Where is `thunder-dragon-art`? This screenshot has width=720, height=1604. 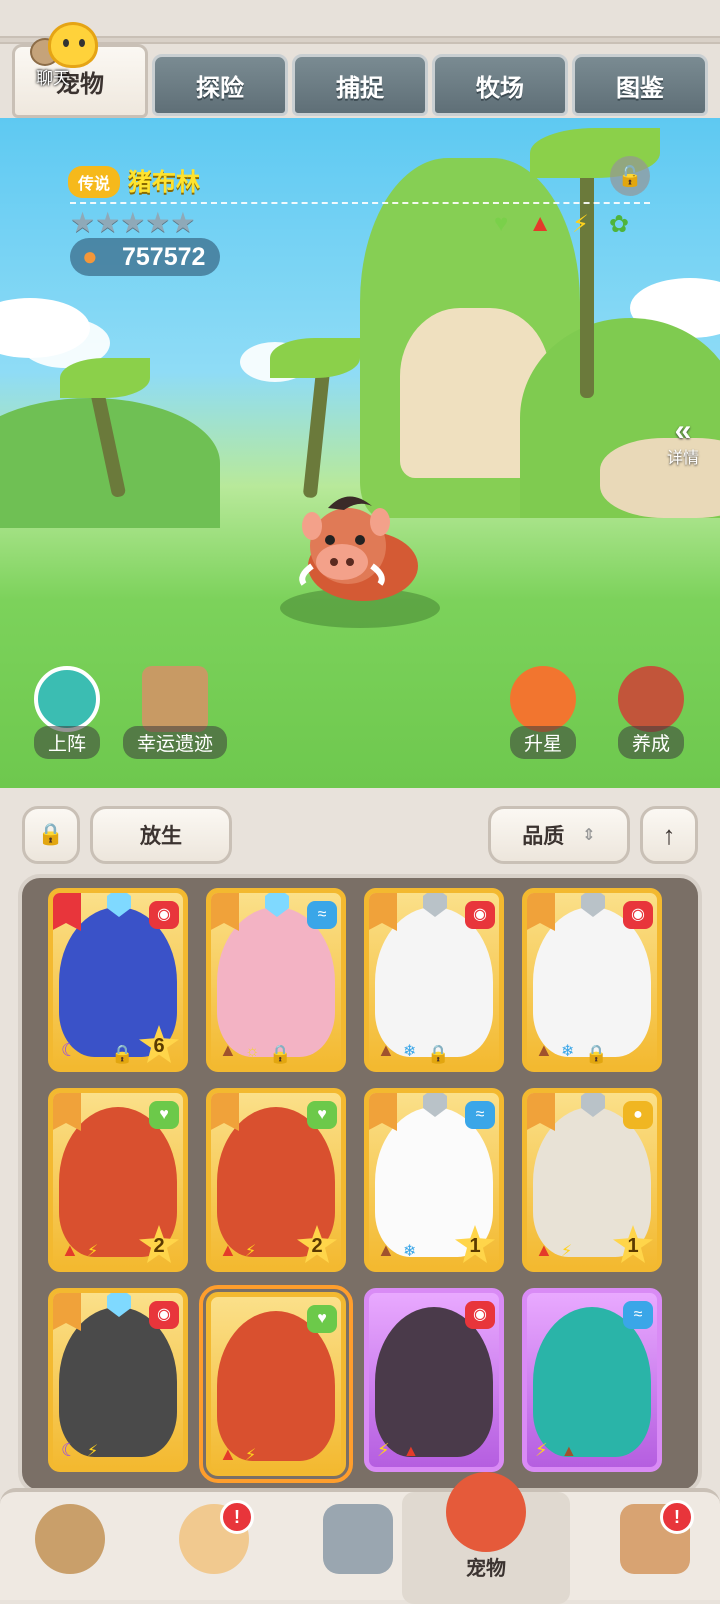 thunder-dragon-art is located at coordinates (118, 1382).